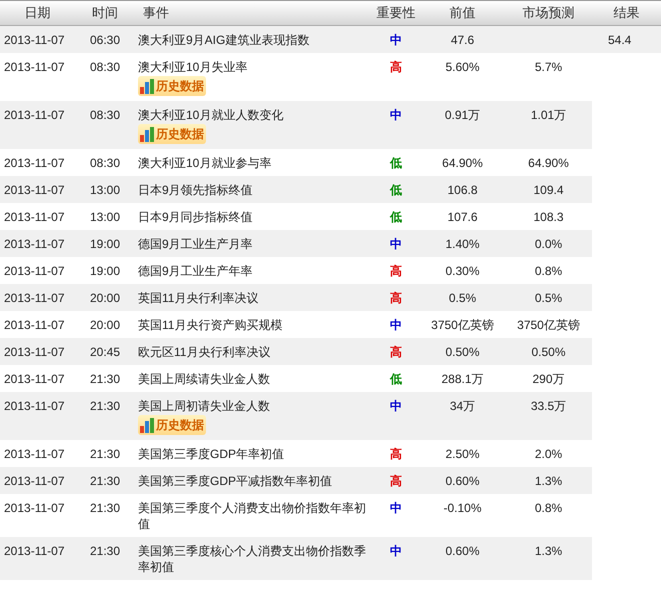 The height and width of the screenshot is (615, 661). I want to click on column-header: 日期, so click(38, 13).